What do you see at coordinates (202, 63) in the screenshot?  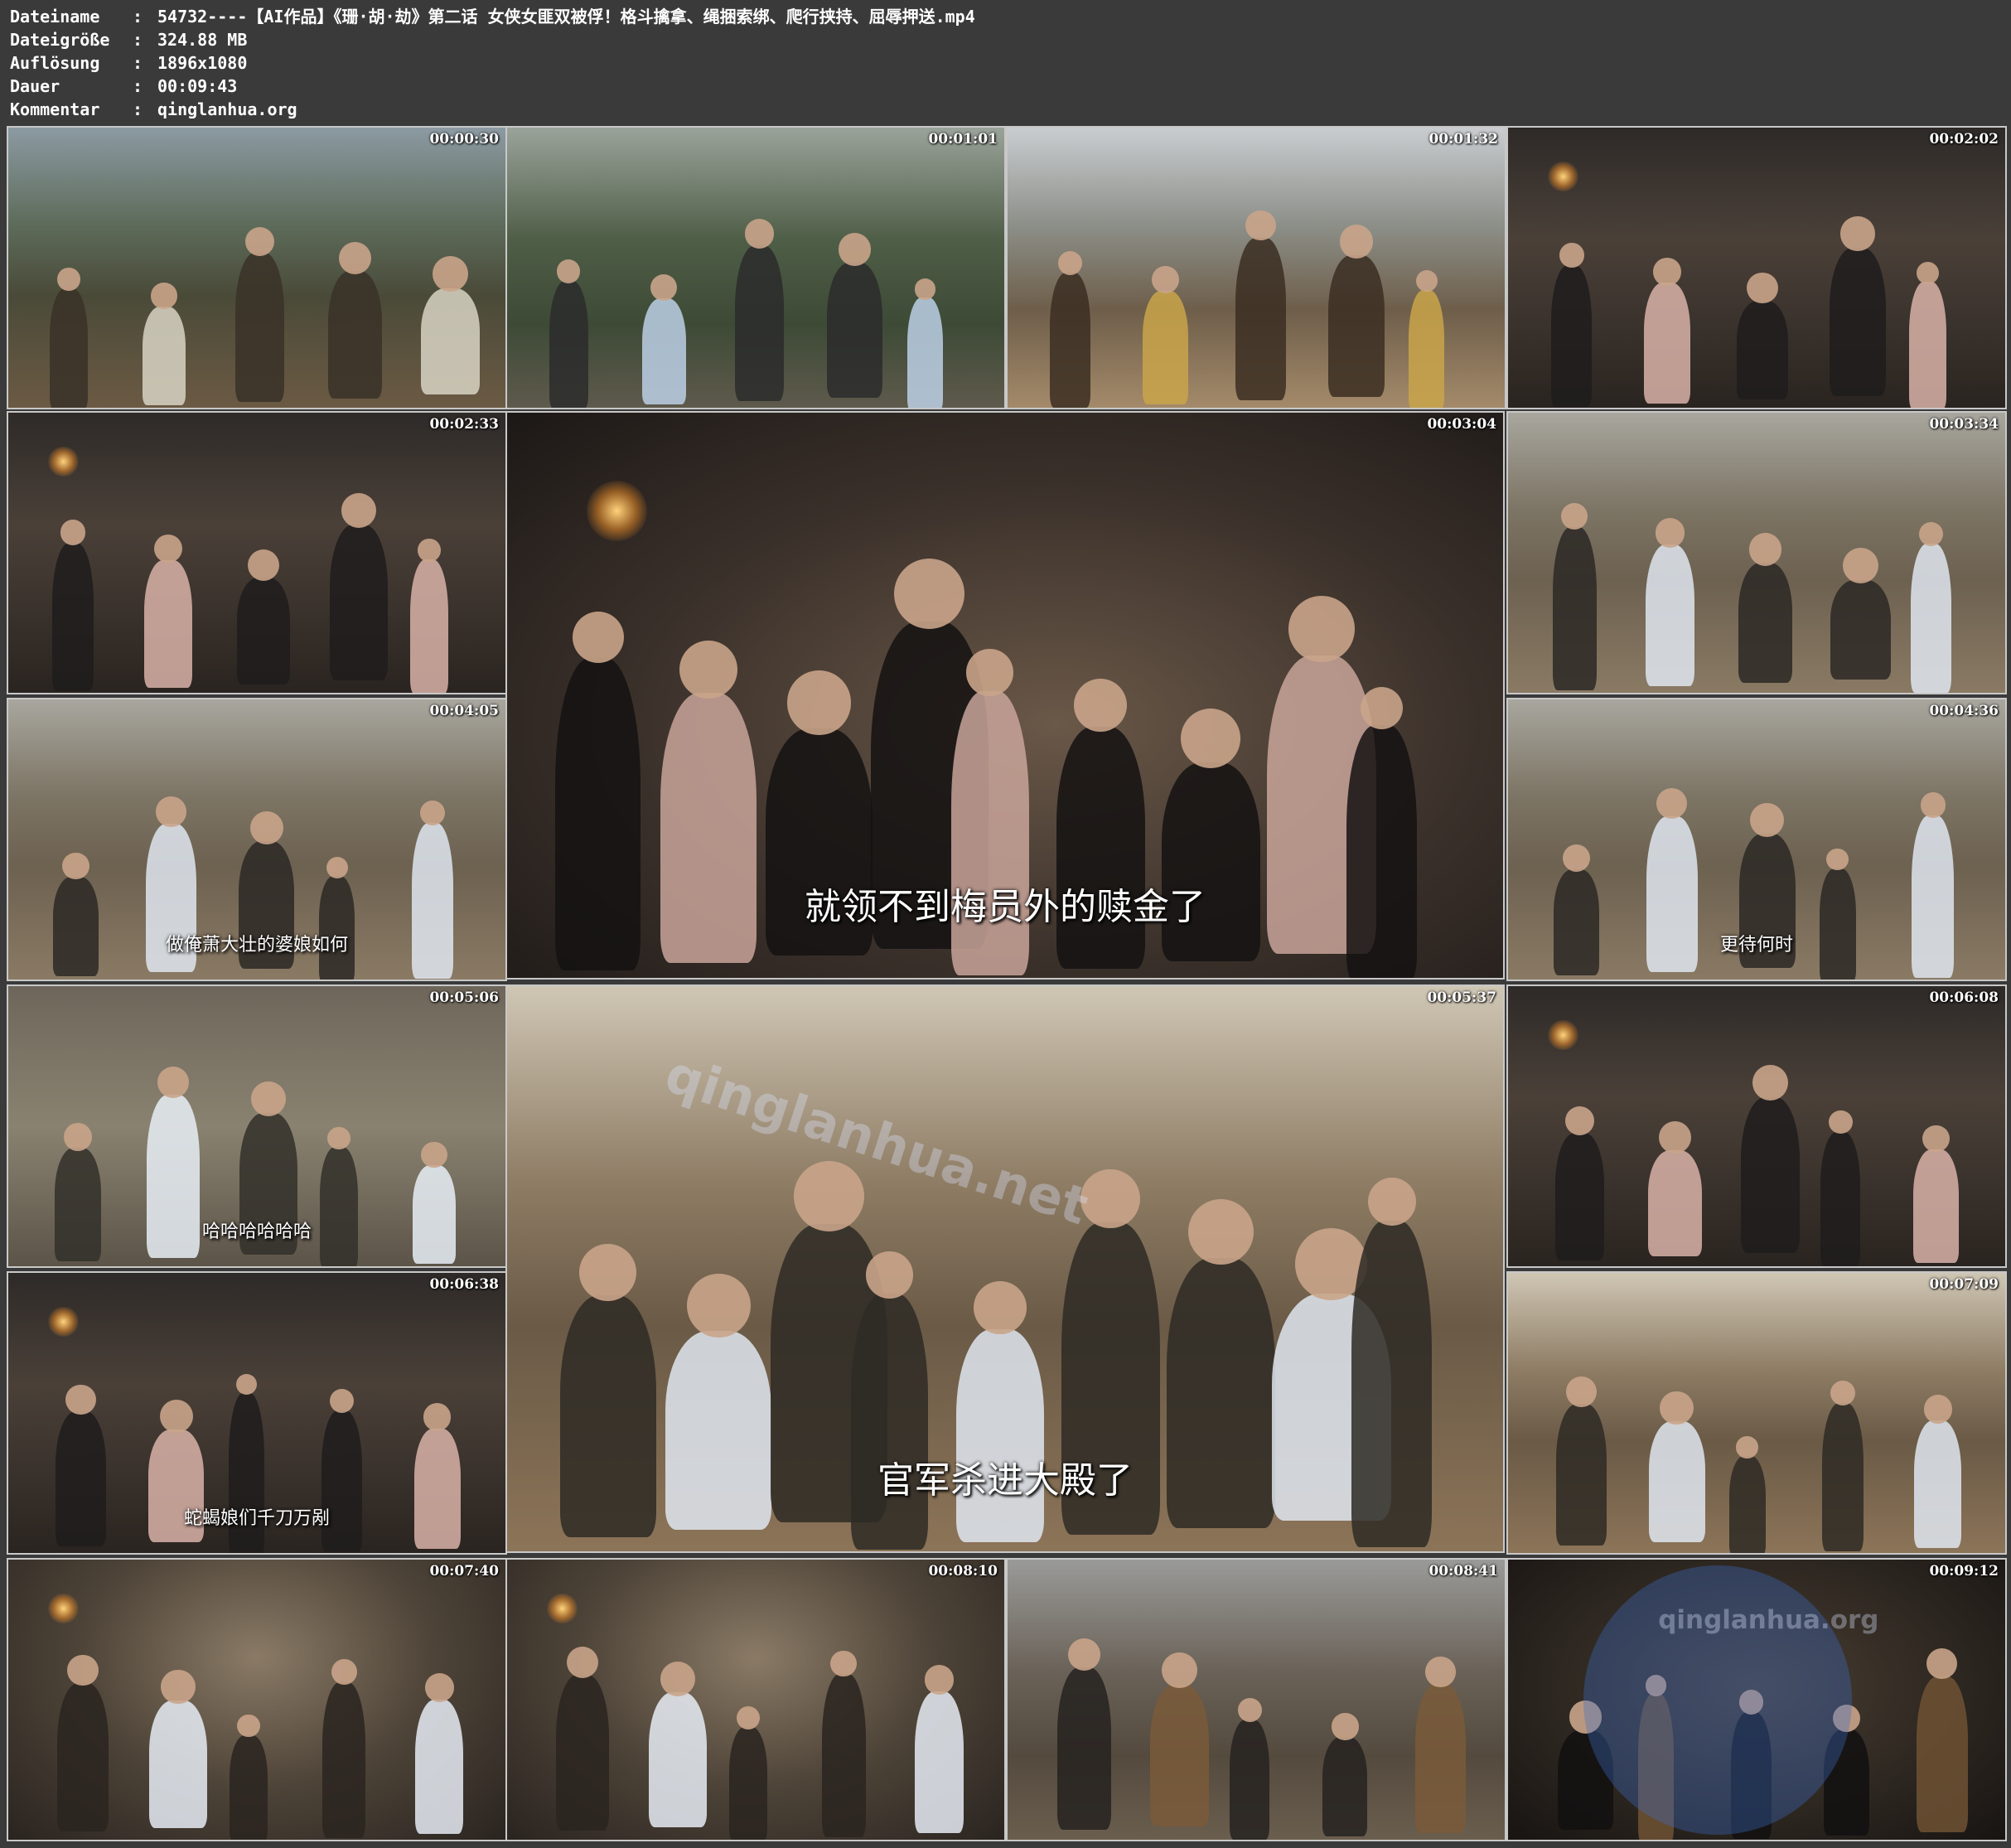 I see `info-value: 1896x1080` at bounding box center [202, 63].